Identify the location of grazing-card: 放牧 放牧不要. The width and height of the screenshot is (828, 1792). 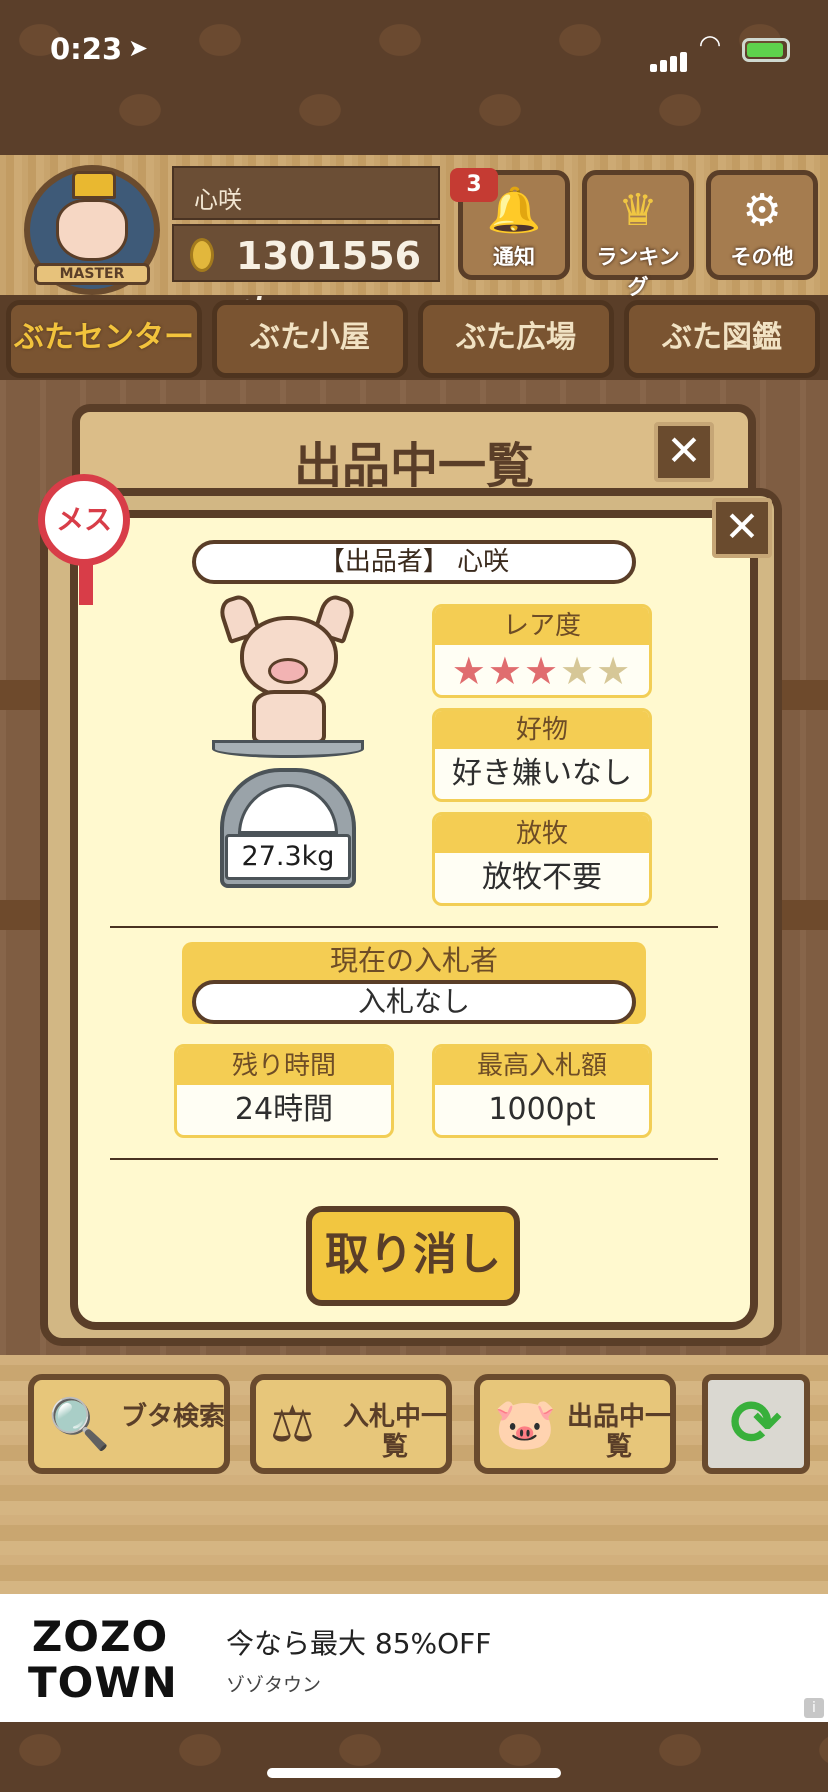
(542, 859).